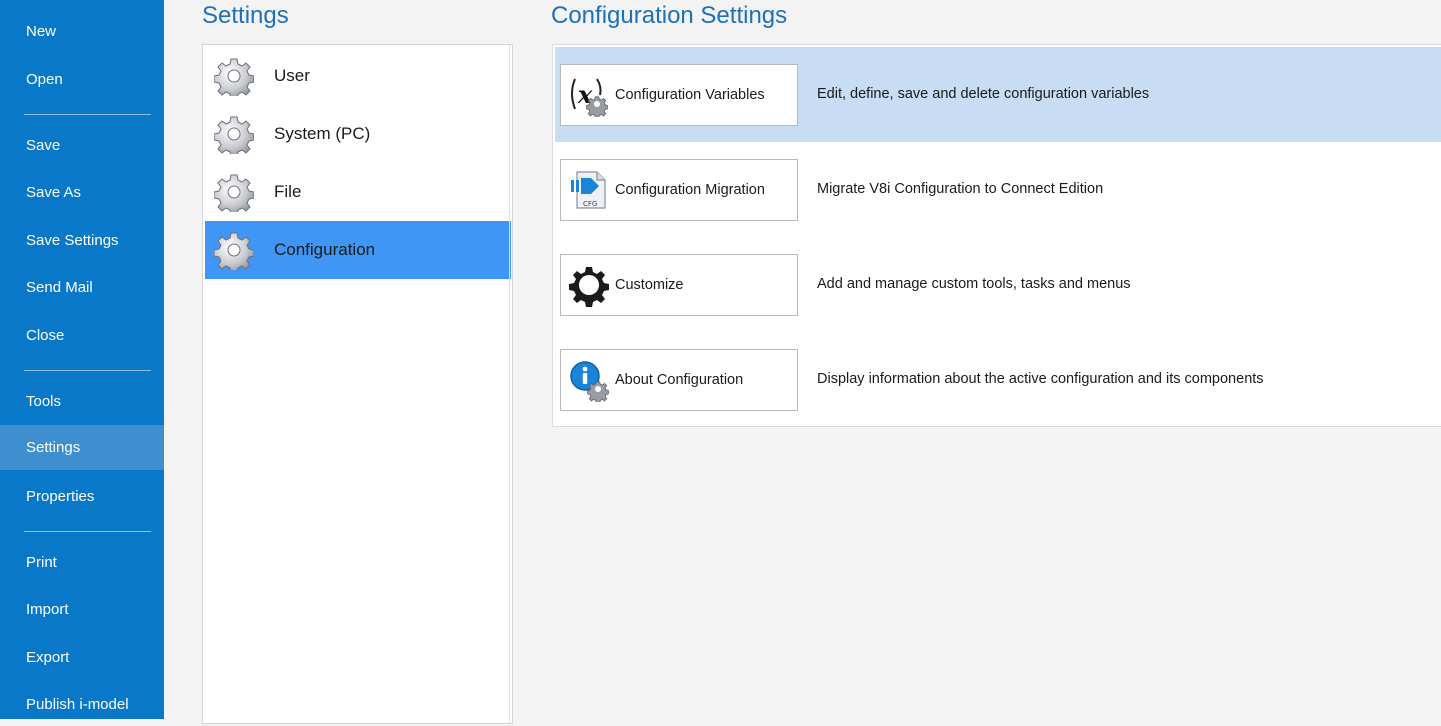 Image resolution: width=1441 pixels, height=726 pixels. Describe the element at coordinates (82, 562) in the screenshot. I see `nav-print: Print` at that location.